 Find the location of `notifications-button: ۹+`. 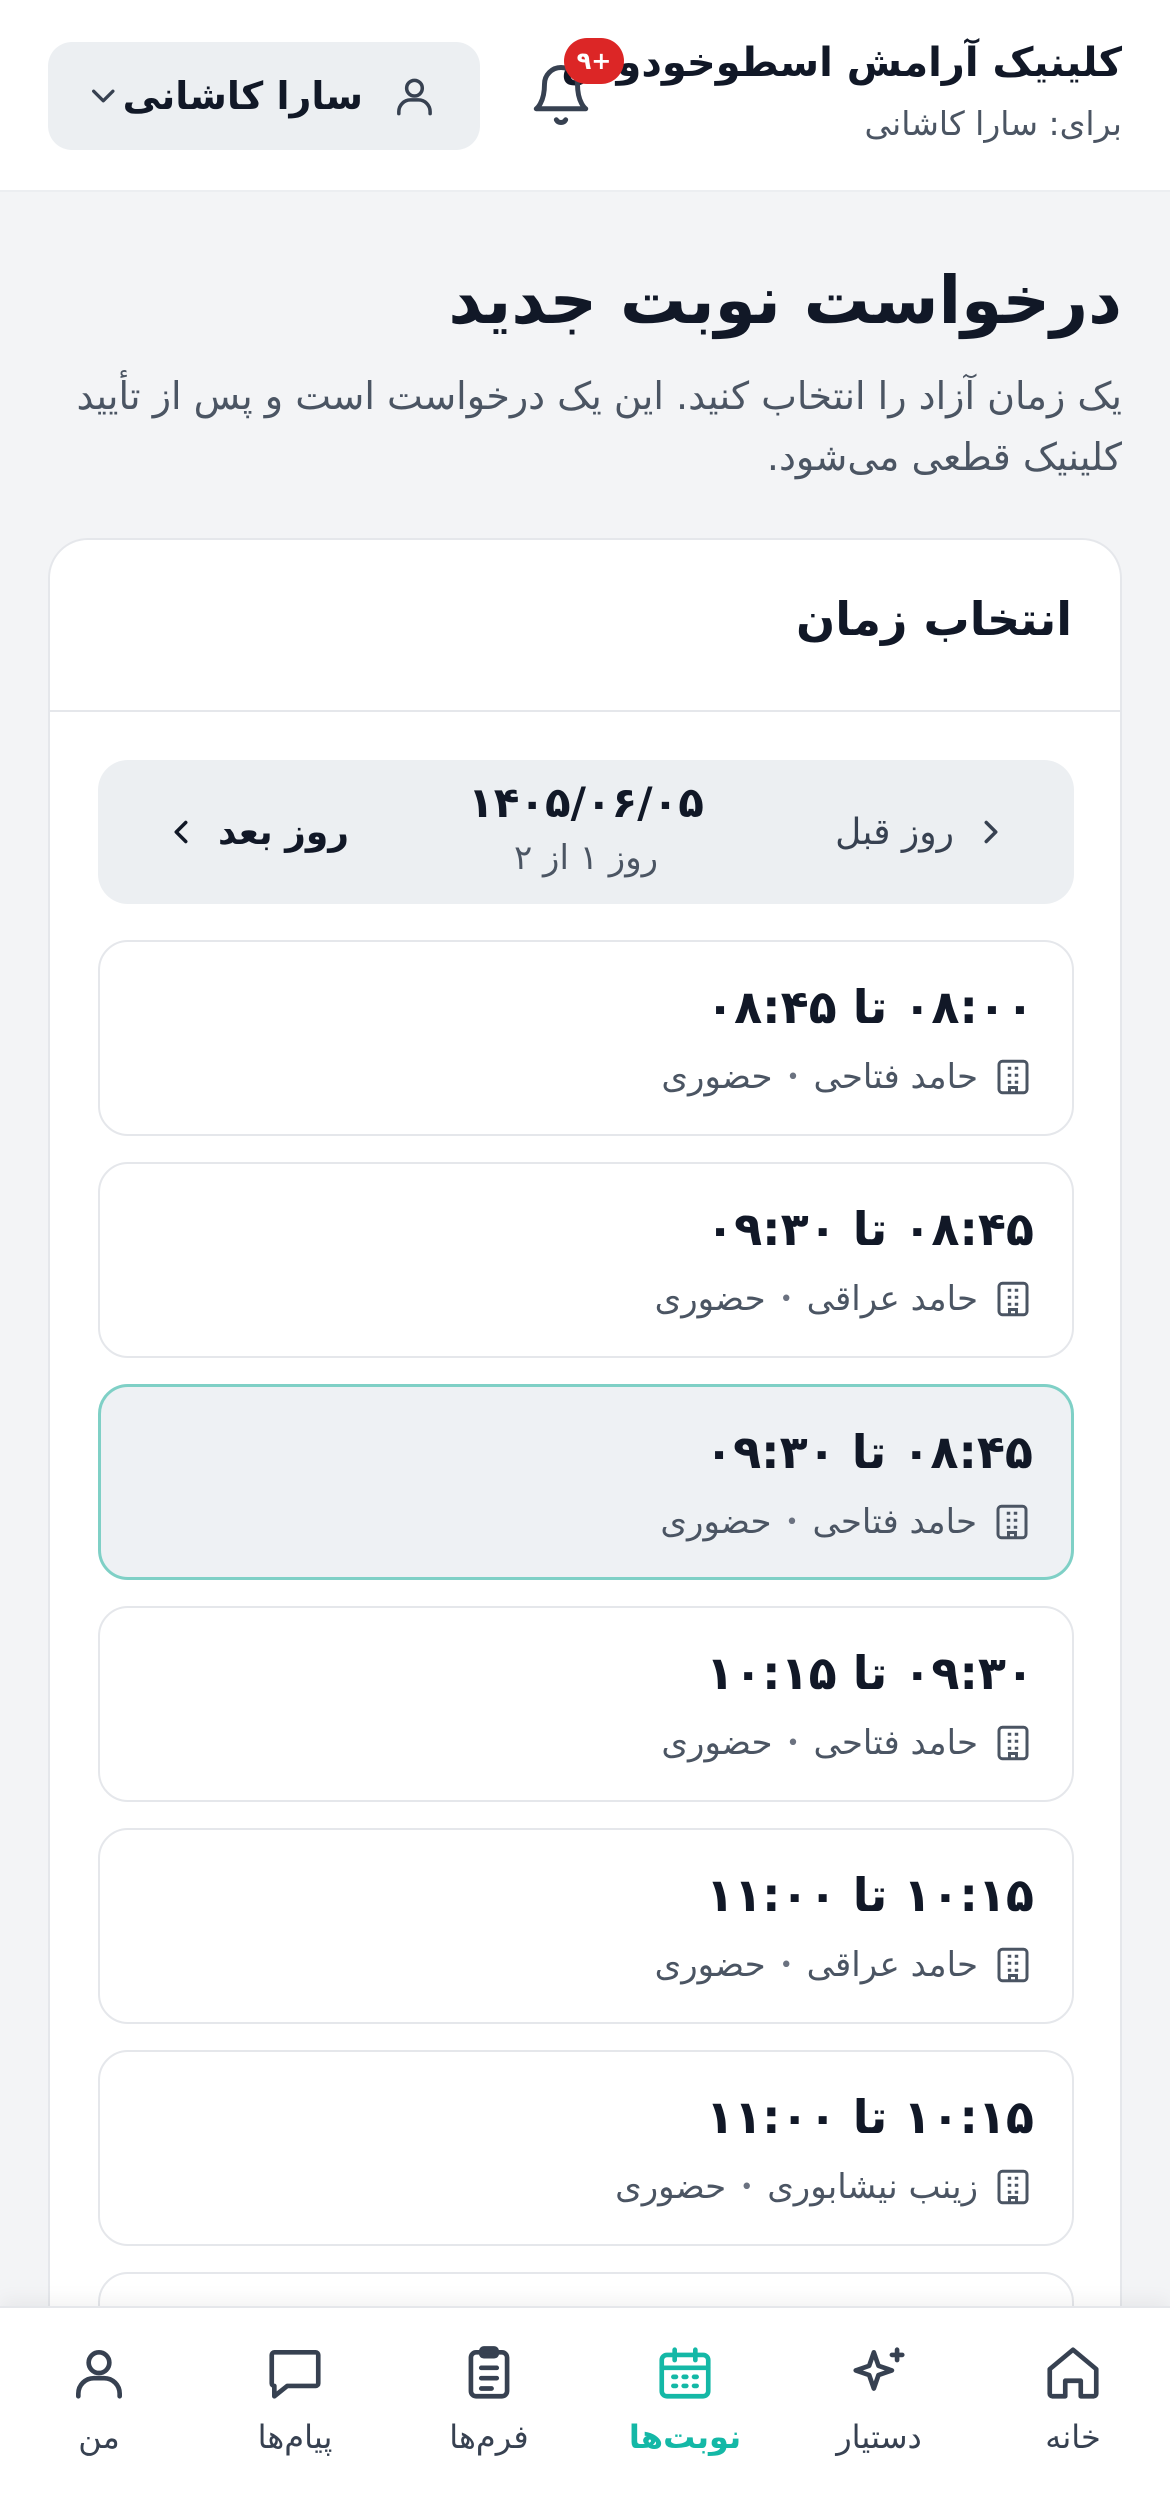

notifications-button: ۹+ is located at coordinates (573, 86).